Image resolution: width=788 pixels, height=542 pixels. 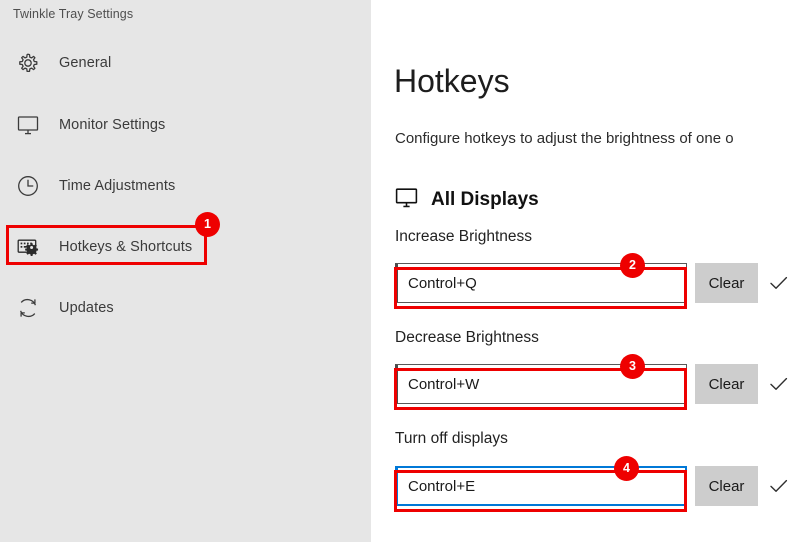 What do you see at coordinates (467, 337) in the screenshot?
I see `hotkey-label: Decrease Brightness` at bounding box center [467, 337].